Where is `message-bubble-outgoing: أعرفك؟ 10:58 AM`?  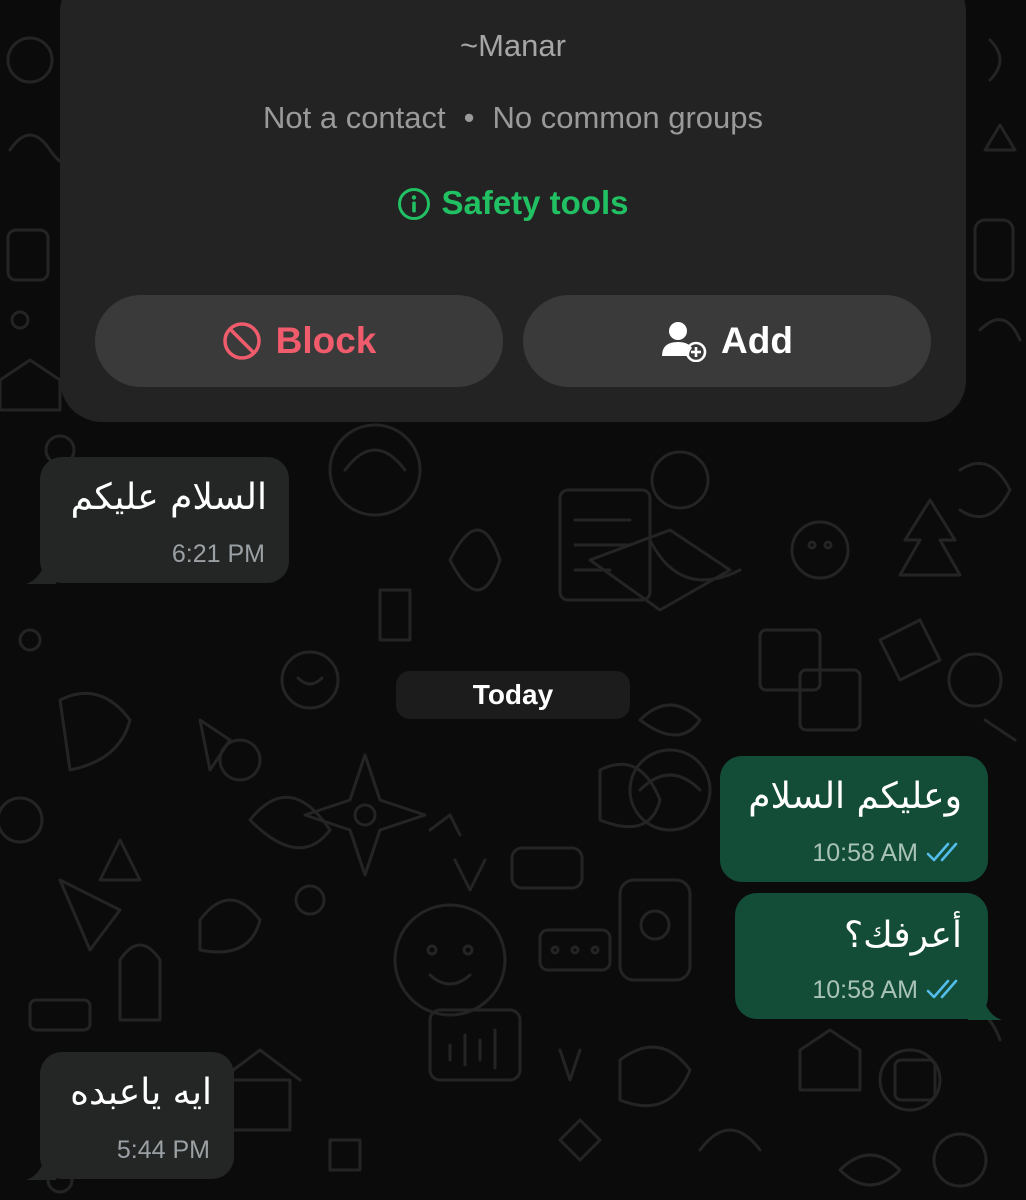 message-bubble-outgoing: أعرفك؟ 10:58 AM is located at coordinates (861, 956).